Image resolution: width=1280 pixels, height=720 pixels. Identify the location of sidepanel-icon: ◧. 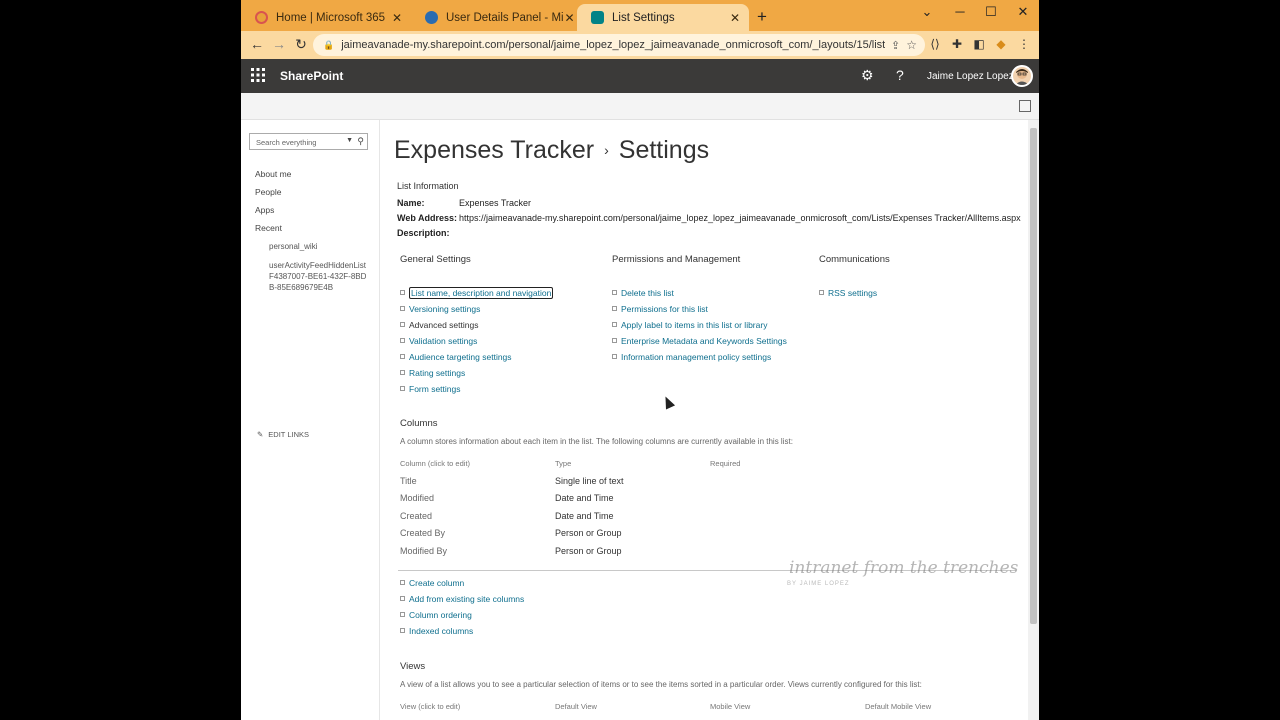
(979, 44).